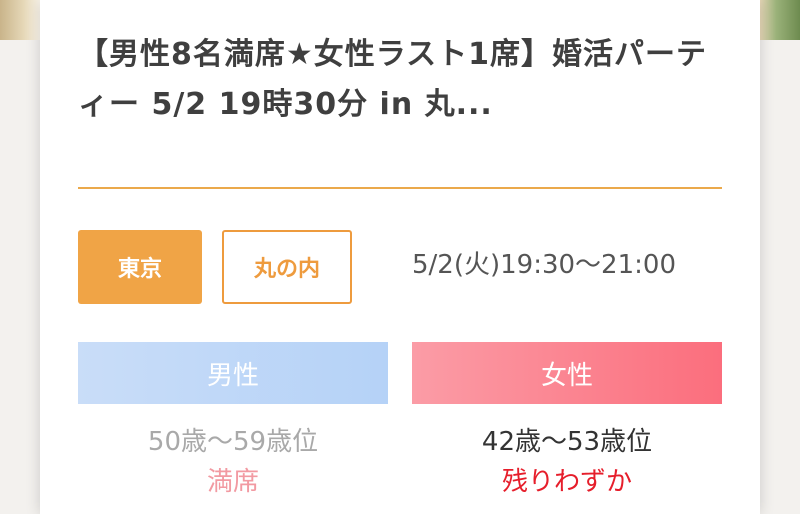 Image resolution: width=800 pixels, height=514 pixels. What do you see at coordinates (566, 482) in the screenshot?
I see `female-status: 残りわずか` at bounding box center [566, 482].